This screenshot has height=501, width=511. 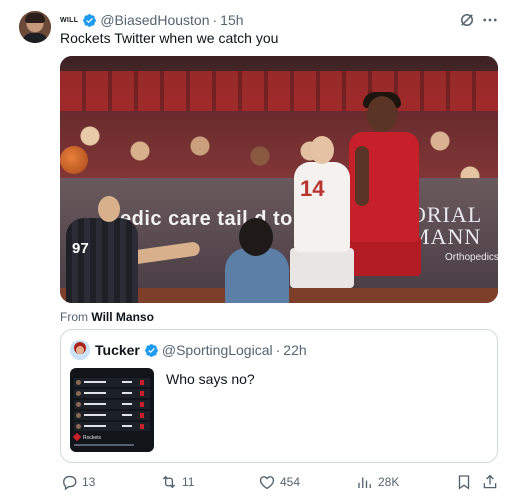 I want to click on action-bar: 13 11 454 28K, so click(x=280, y=482).